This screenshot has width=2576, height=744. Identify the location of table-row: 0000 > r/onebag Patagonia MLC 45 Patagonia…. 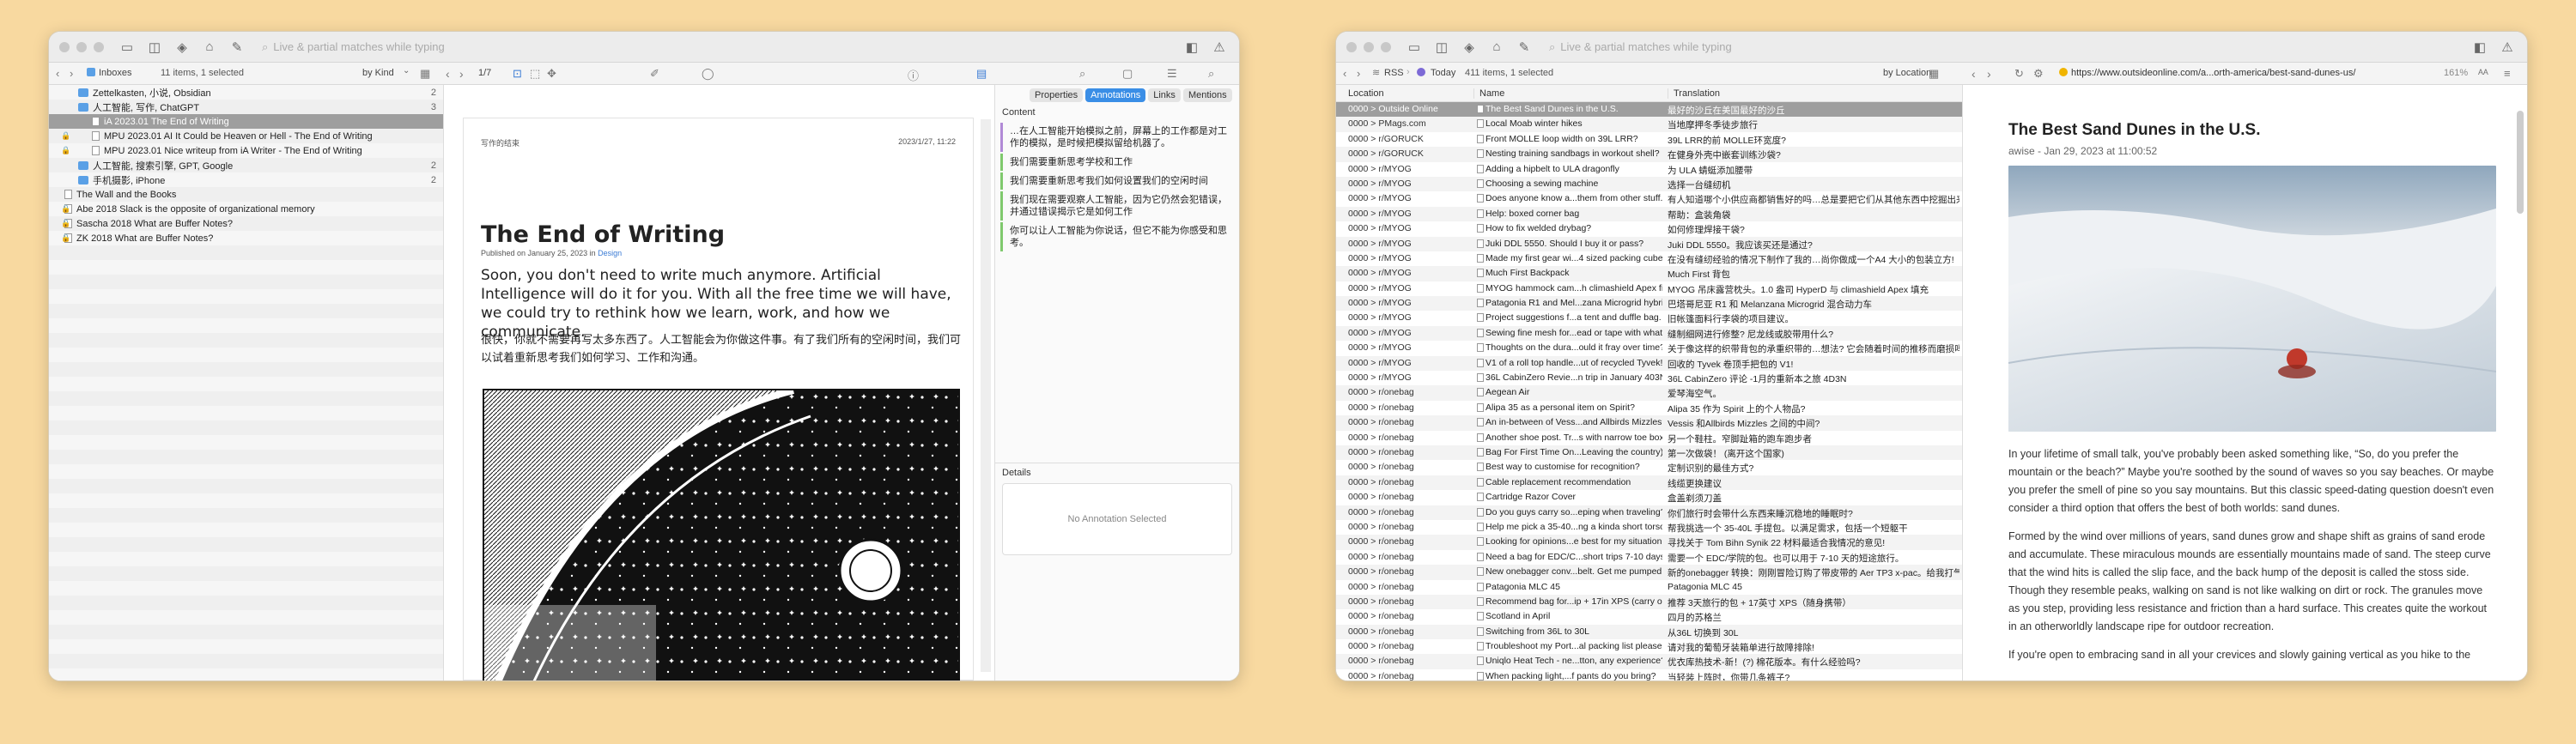
(1649, 587).